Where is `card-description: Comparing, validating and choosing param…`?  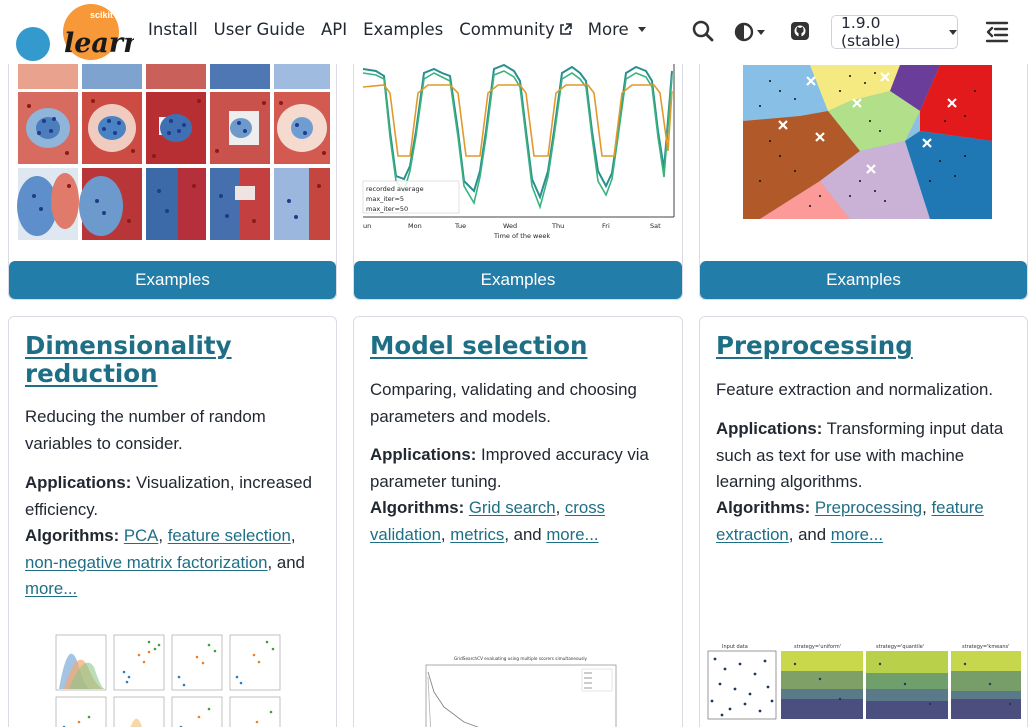 card-description: Comparing, validating and choosing param… is located at coordinates (503, 403).